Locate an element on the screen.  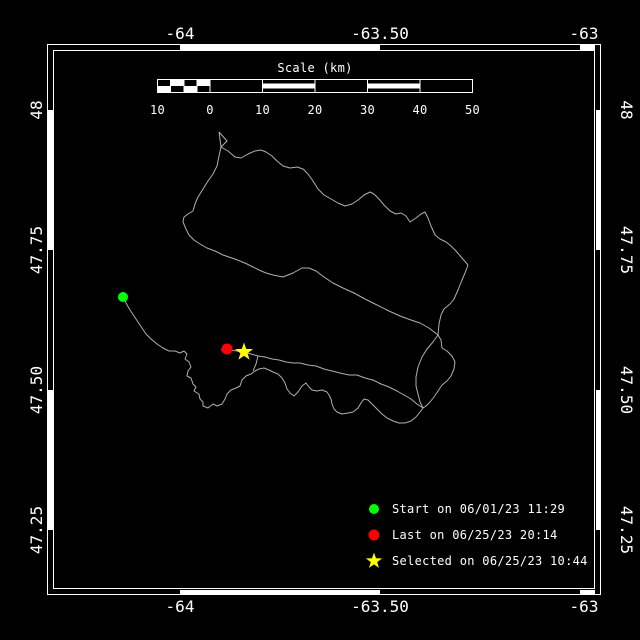
axis-label: 30 is located at coordinates (367, 110).